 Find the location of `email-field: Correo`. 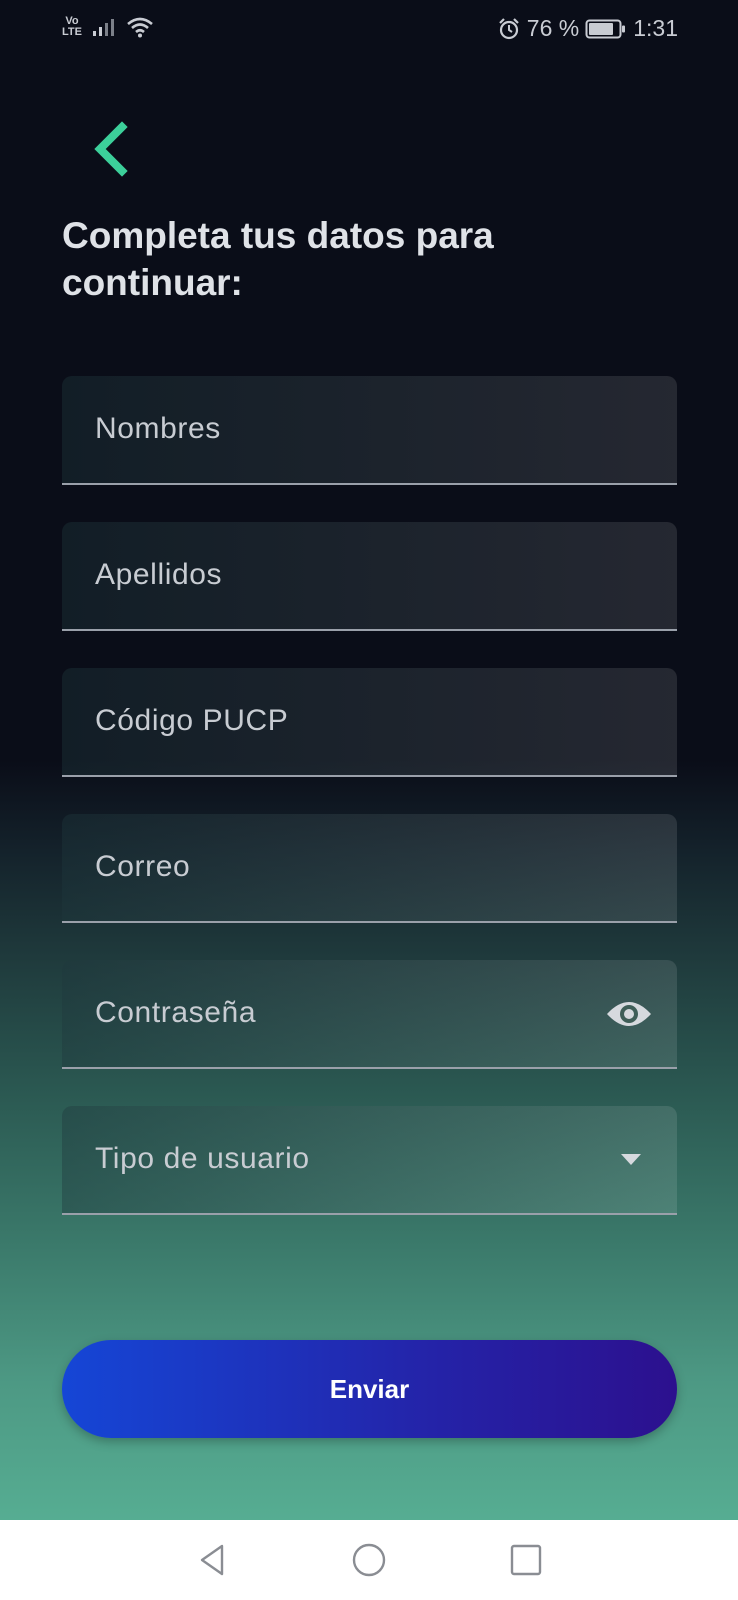

email-field: Correo is located at coordinates (369, 868).